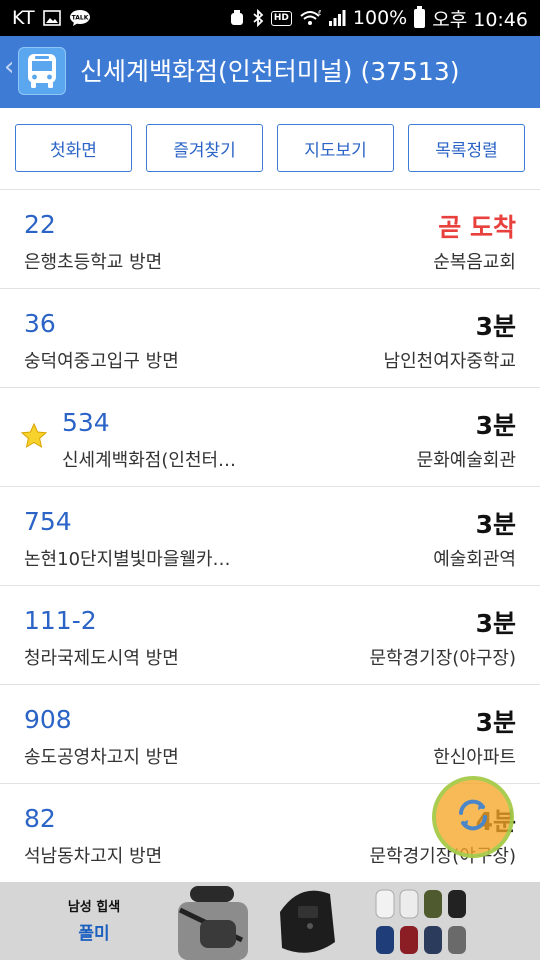 This screenshot has width=540, height=960. Describe the element at coordinates (101, 757) in the screenshot. I see `route-direction: 송도공영차고지 방면` at that location.